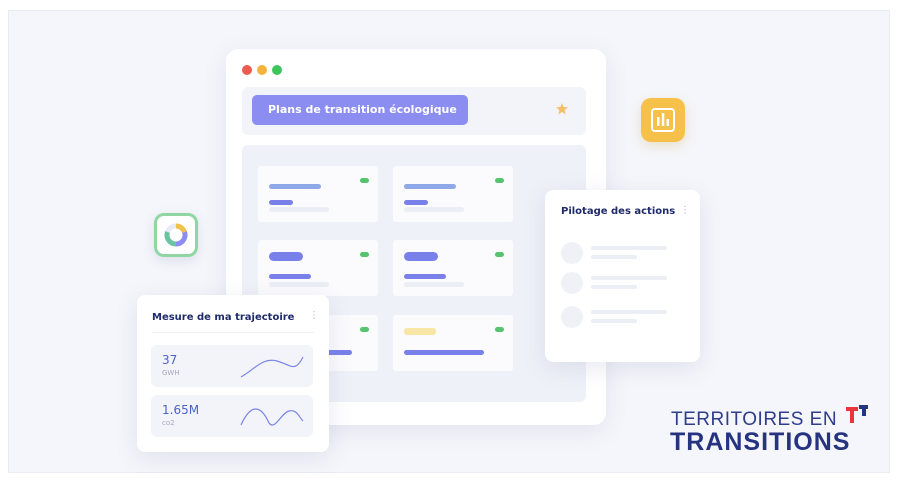  What do you see at coordinates (277, 70) in the screenshot?
I see `window-maximize-dot` at bounding box center [277, 70].